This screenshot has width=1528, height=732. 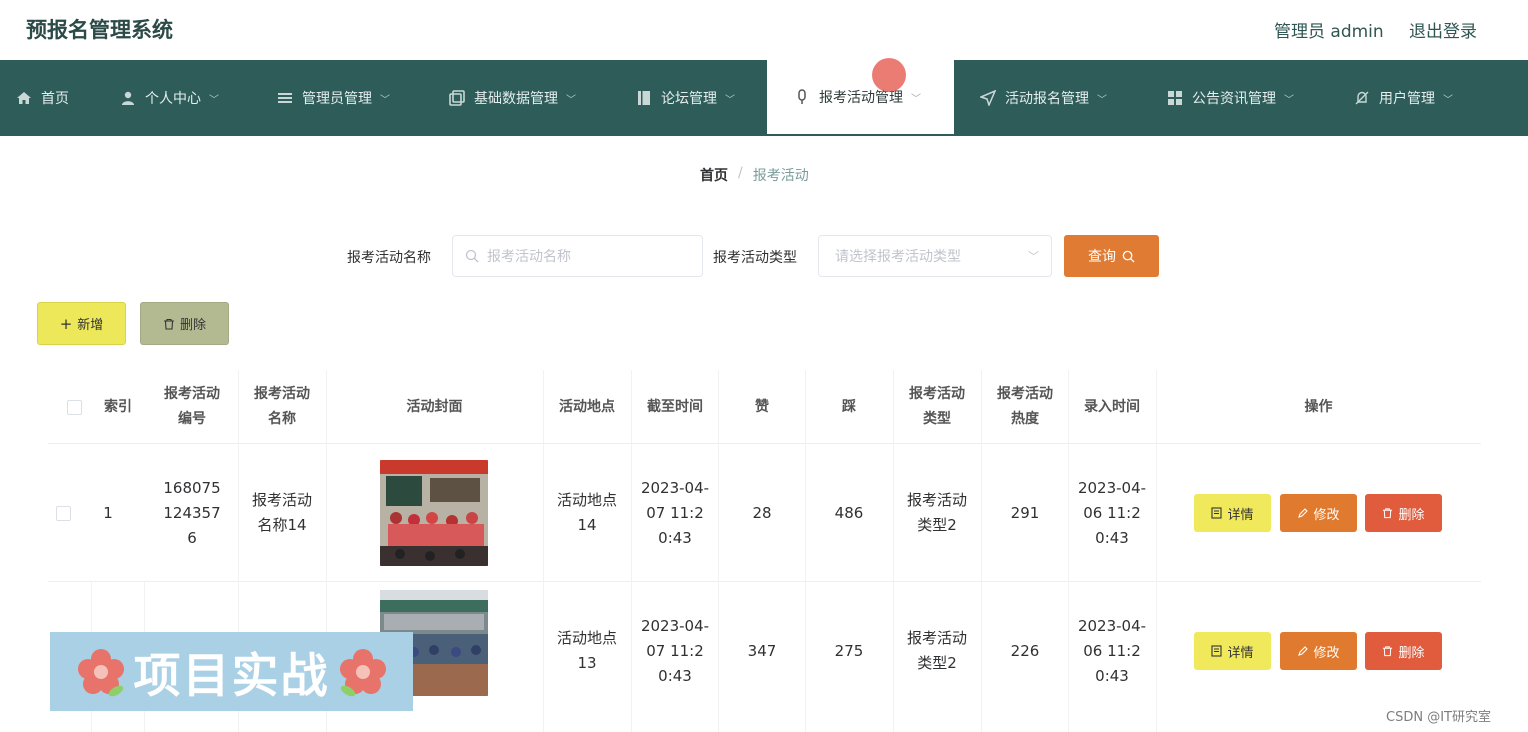 I want to click on breadcrumb-current: 报考活动, so click(x=780, y=176).